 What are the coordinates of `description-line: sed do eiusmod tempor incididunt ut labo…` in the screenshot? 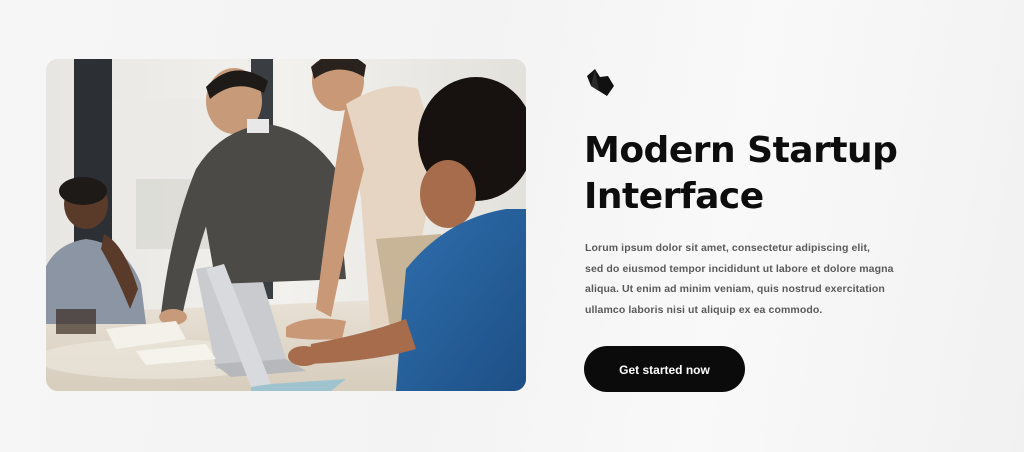 It's located at (739, 268).